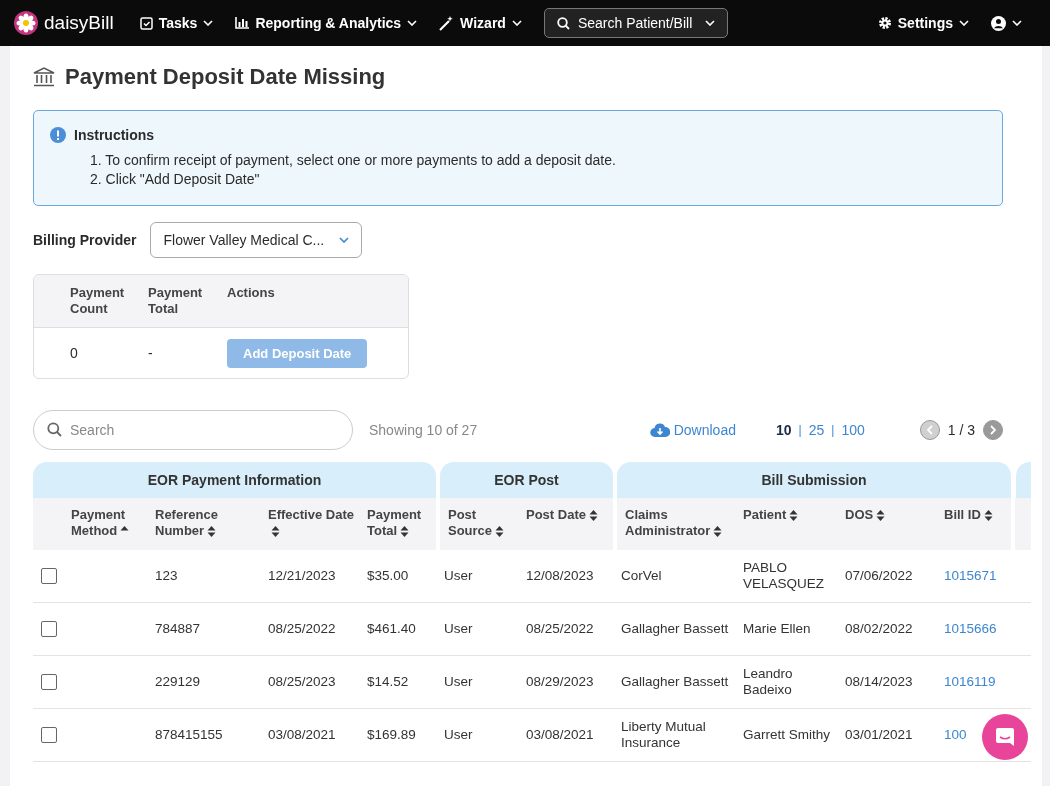 This screenshot has height=786, width=1050. What do you see at coordinates (923, 23) in the screenshot?
I see `settings-menu: Settings` at bounding box center [923, 23].